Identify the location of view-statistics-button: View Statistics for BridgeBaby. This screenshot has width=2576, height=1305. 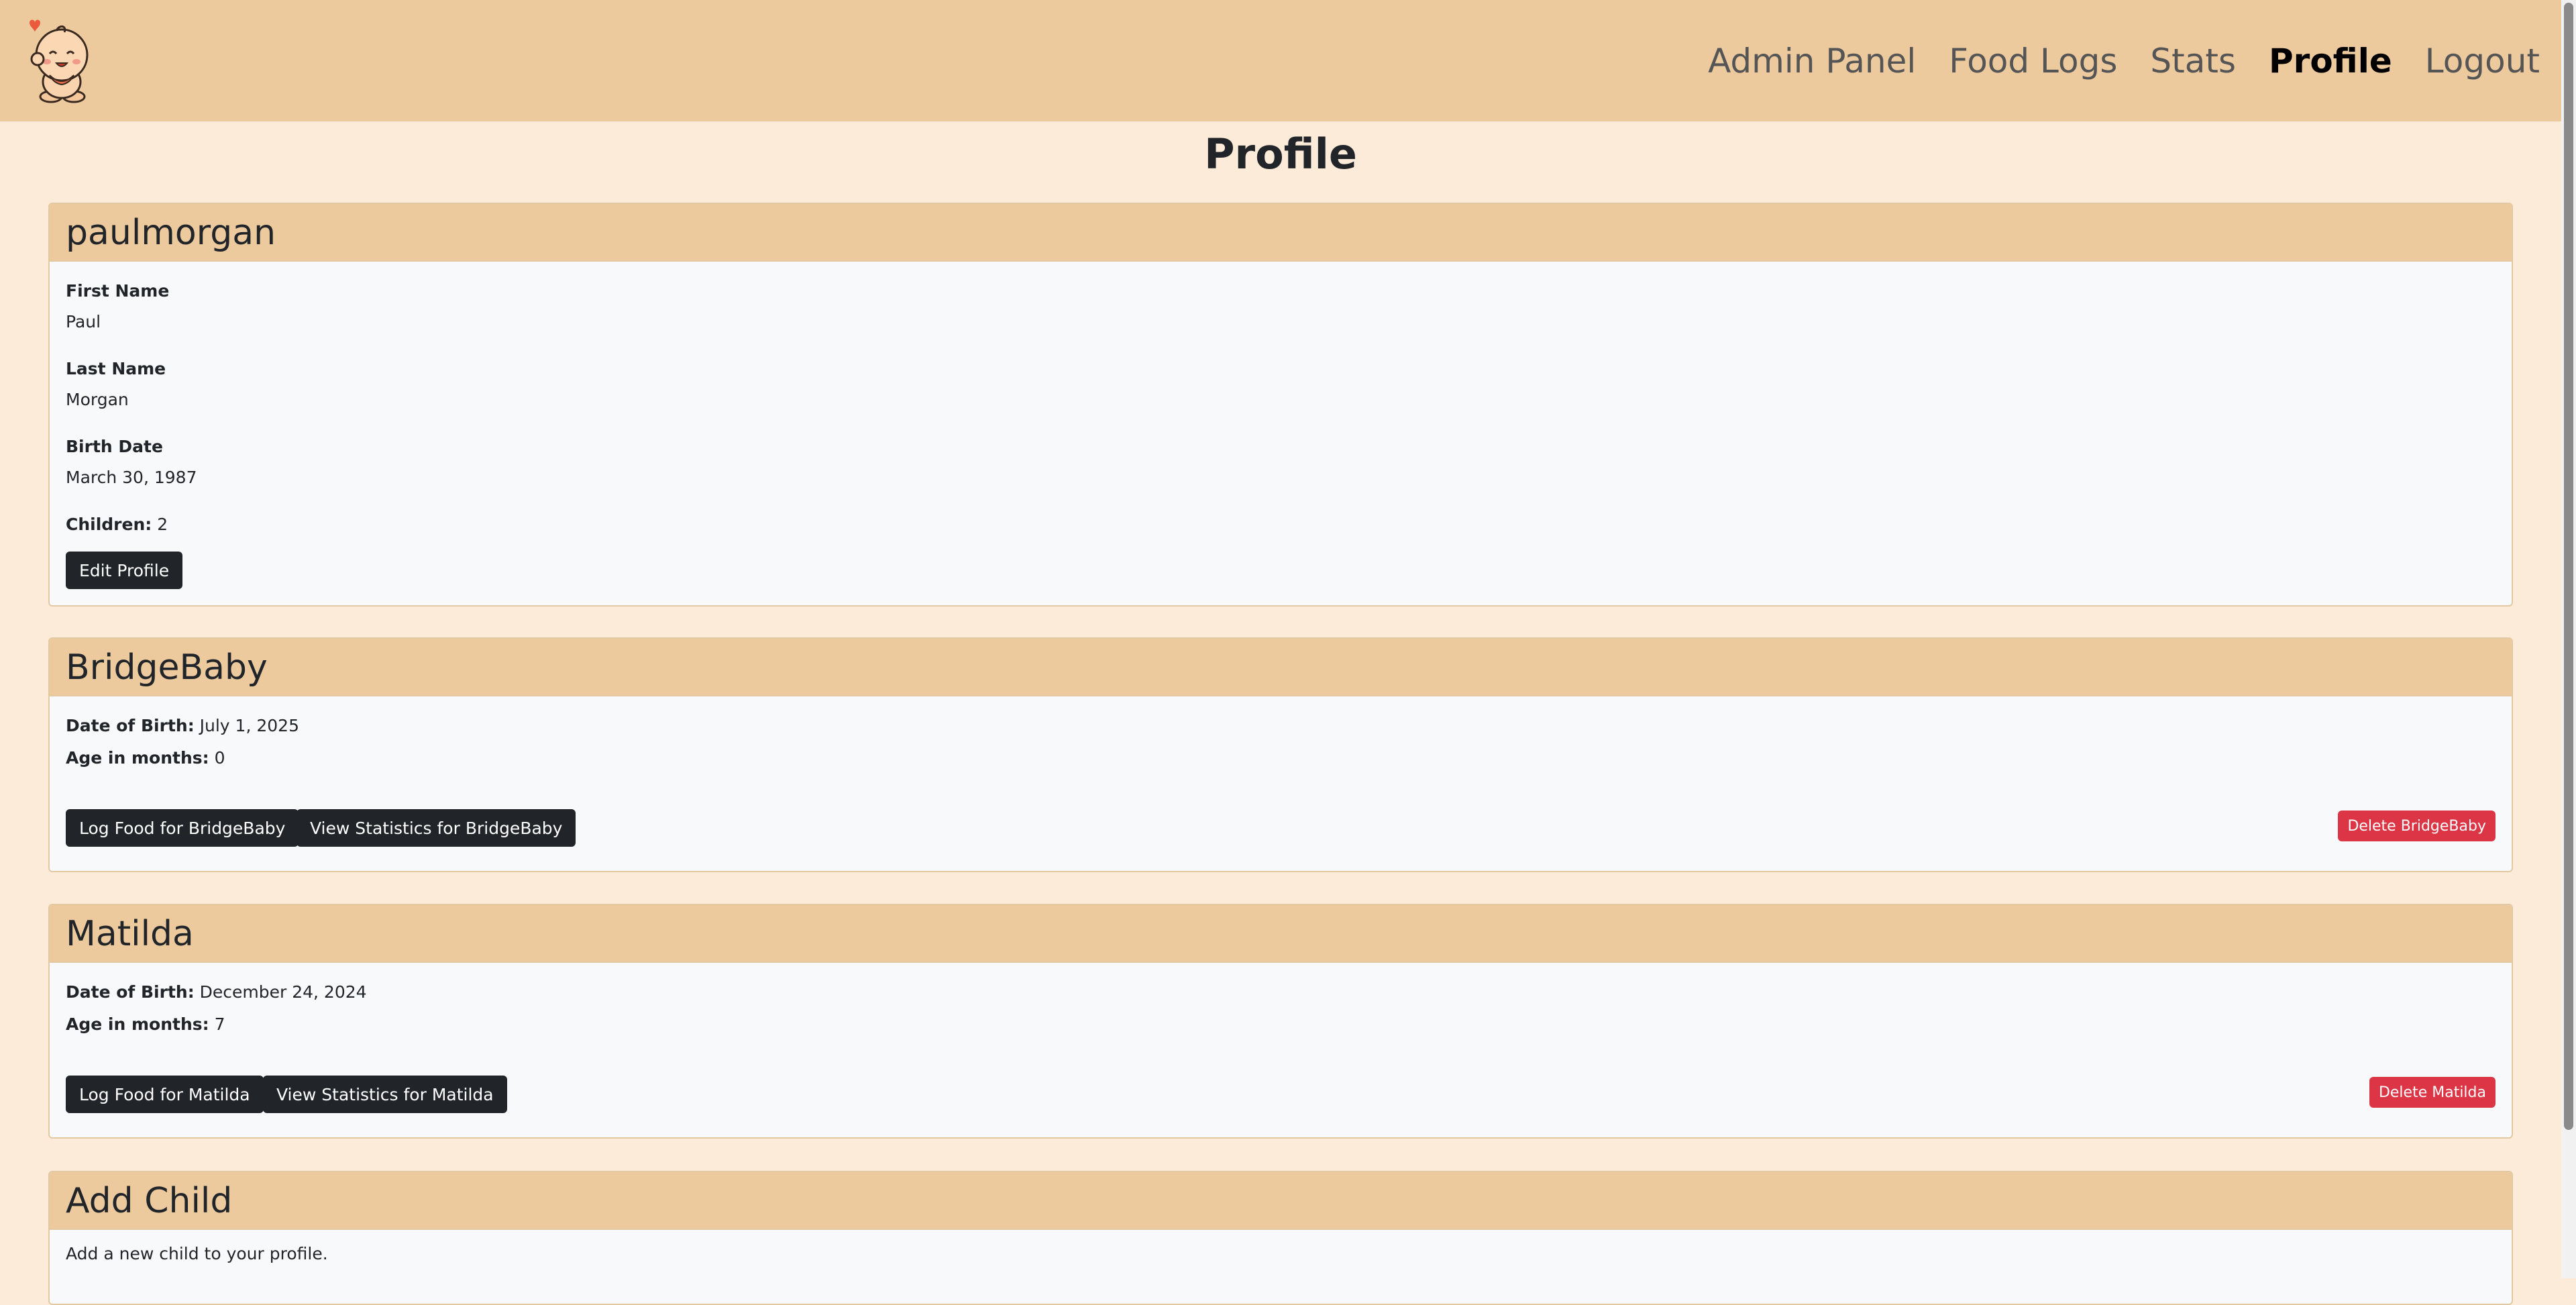
(436, 828).